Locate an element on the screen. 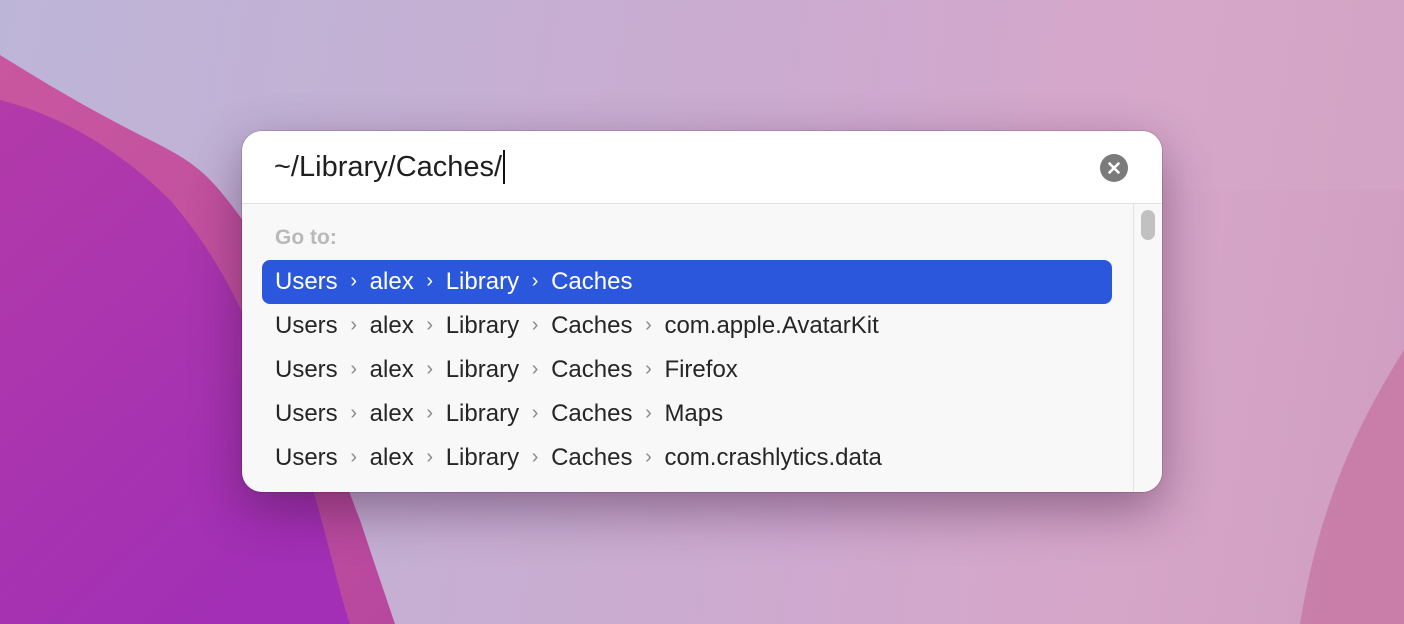 The width and height of the screenshot is (1404, 624). scrollbar is located at coordinates (1147, 348).